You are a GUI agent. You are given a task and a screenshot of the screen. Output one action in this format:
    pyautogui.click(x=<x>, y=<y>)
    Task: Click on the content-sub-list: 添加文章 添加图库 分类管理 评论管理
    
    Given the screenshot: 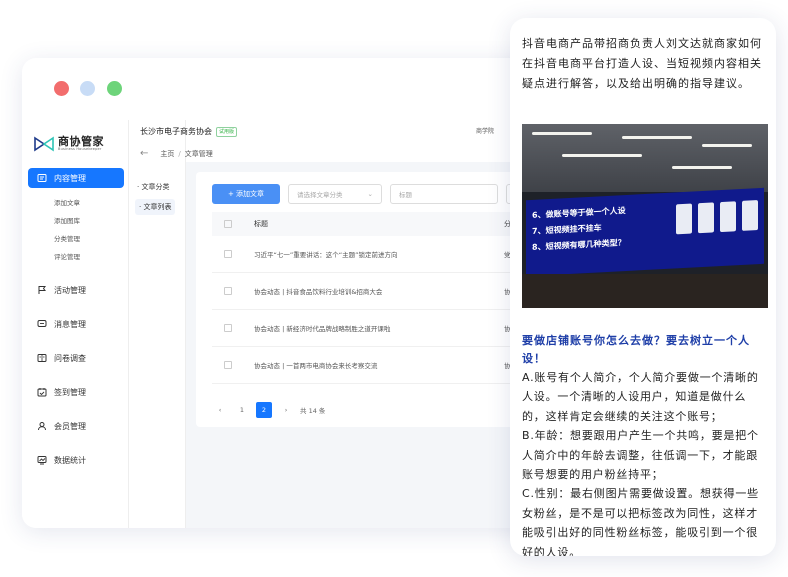 What is the action you would take?
    pyautogui.click(x=76, y=230)
    